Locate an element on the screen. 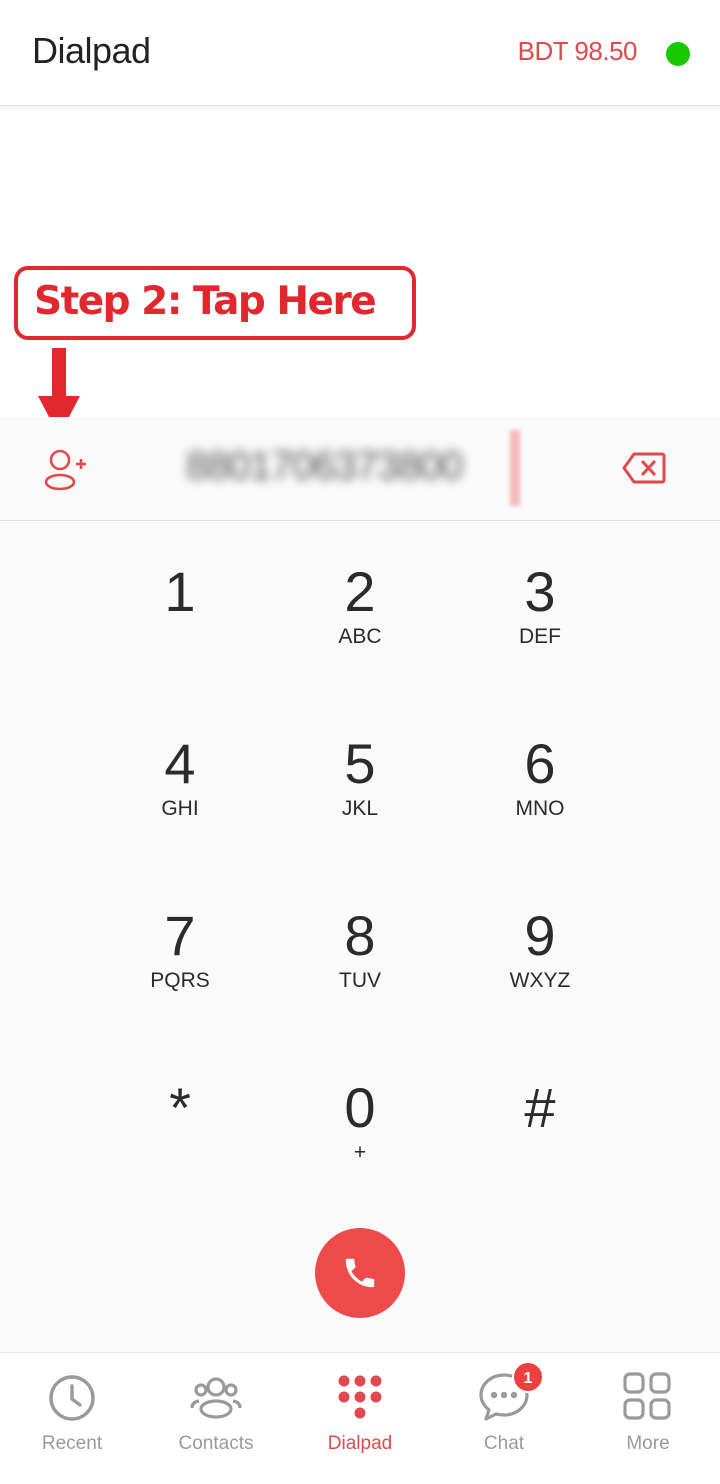  nav-item-more: More is located at coordinates (648, 1418).